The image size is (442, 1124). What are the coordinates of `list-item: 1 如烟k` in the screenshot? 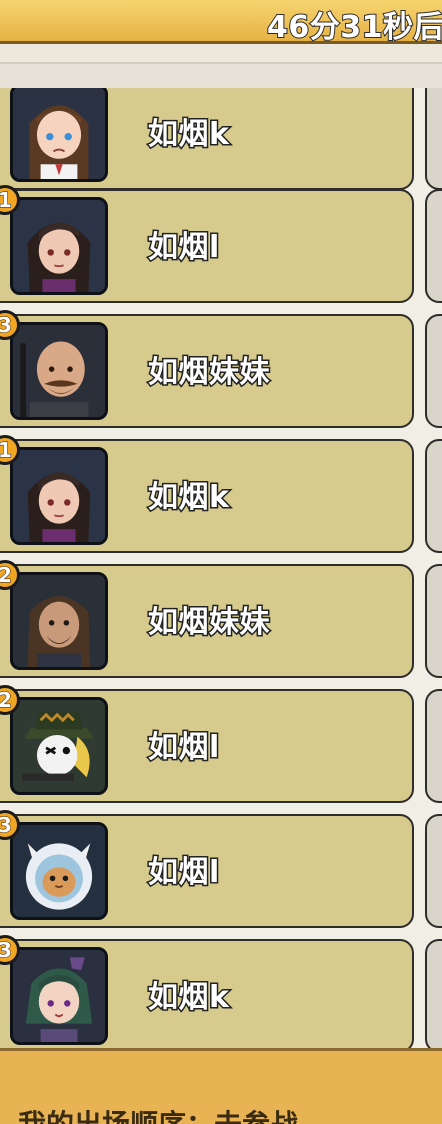 It's located at (207, 494).